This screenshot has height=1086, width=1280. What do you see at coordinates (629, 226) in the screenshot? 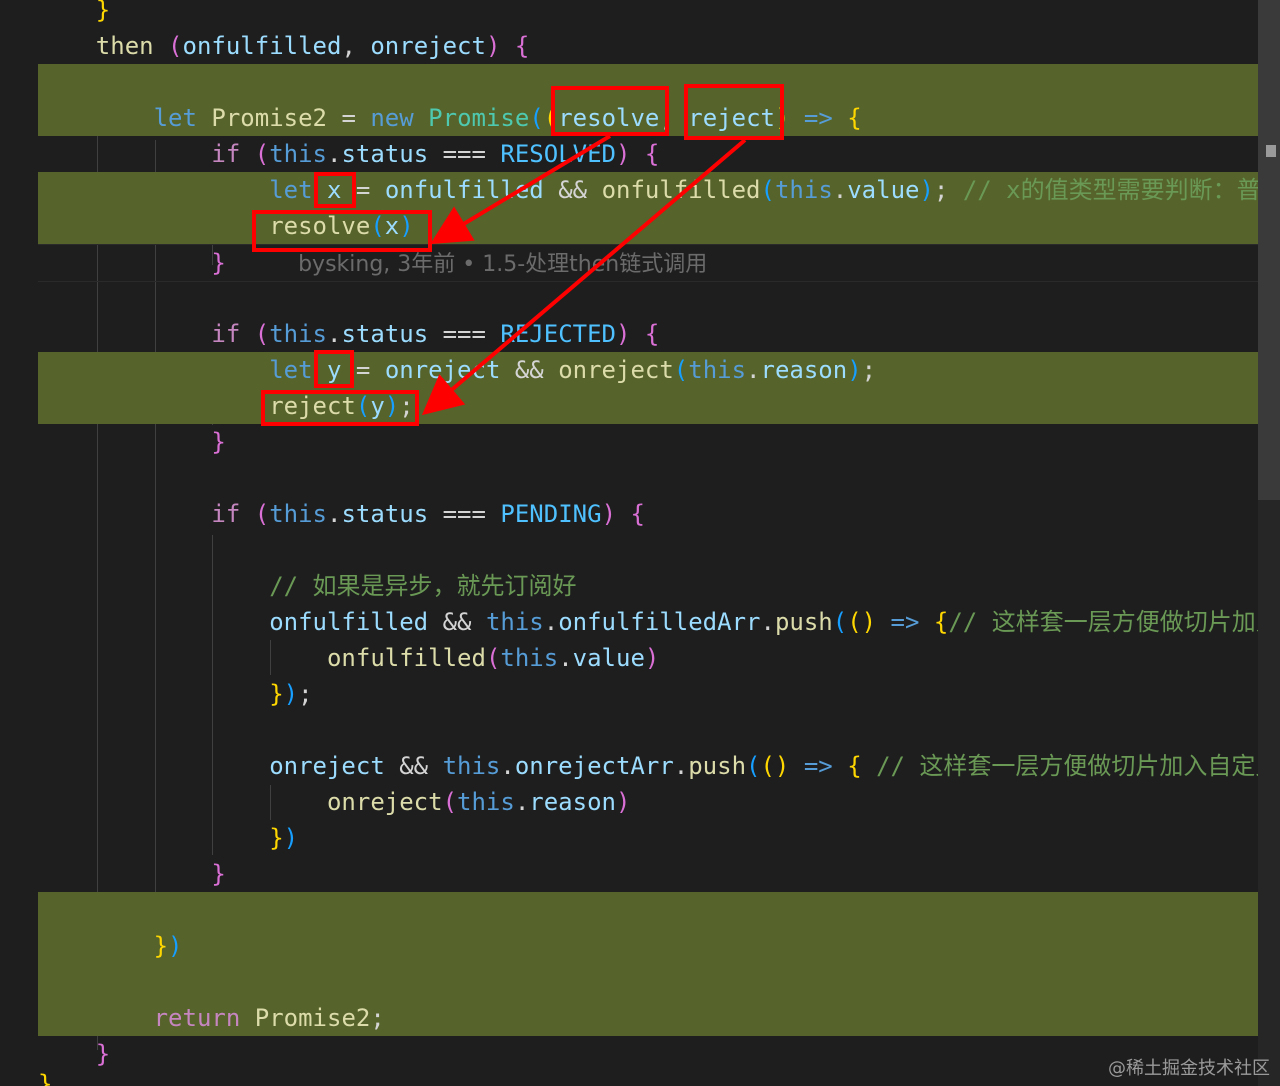
I see `code-line: 0+ resolve(x)` at bounding box center [629, 226].